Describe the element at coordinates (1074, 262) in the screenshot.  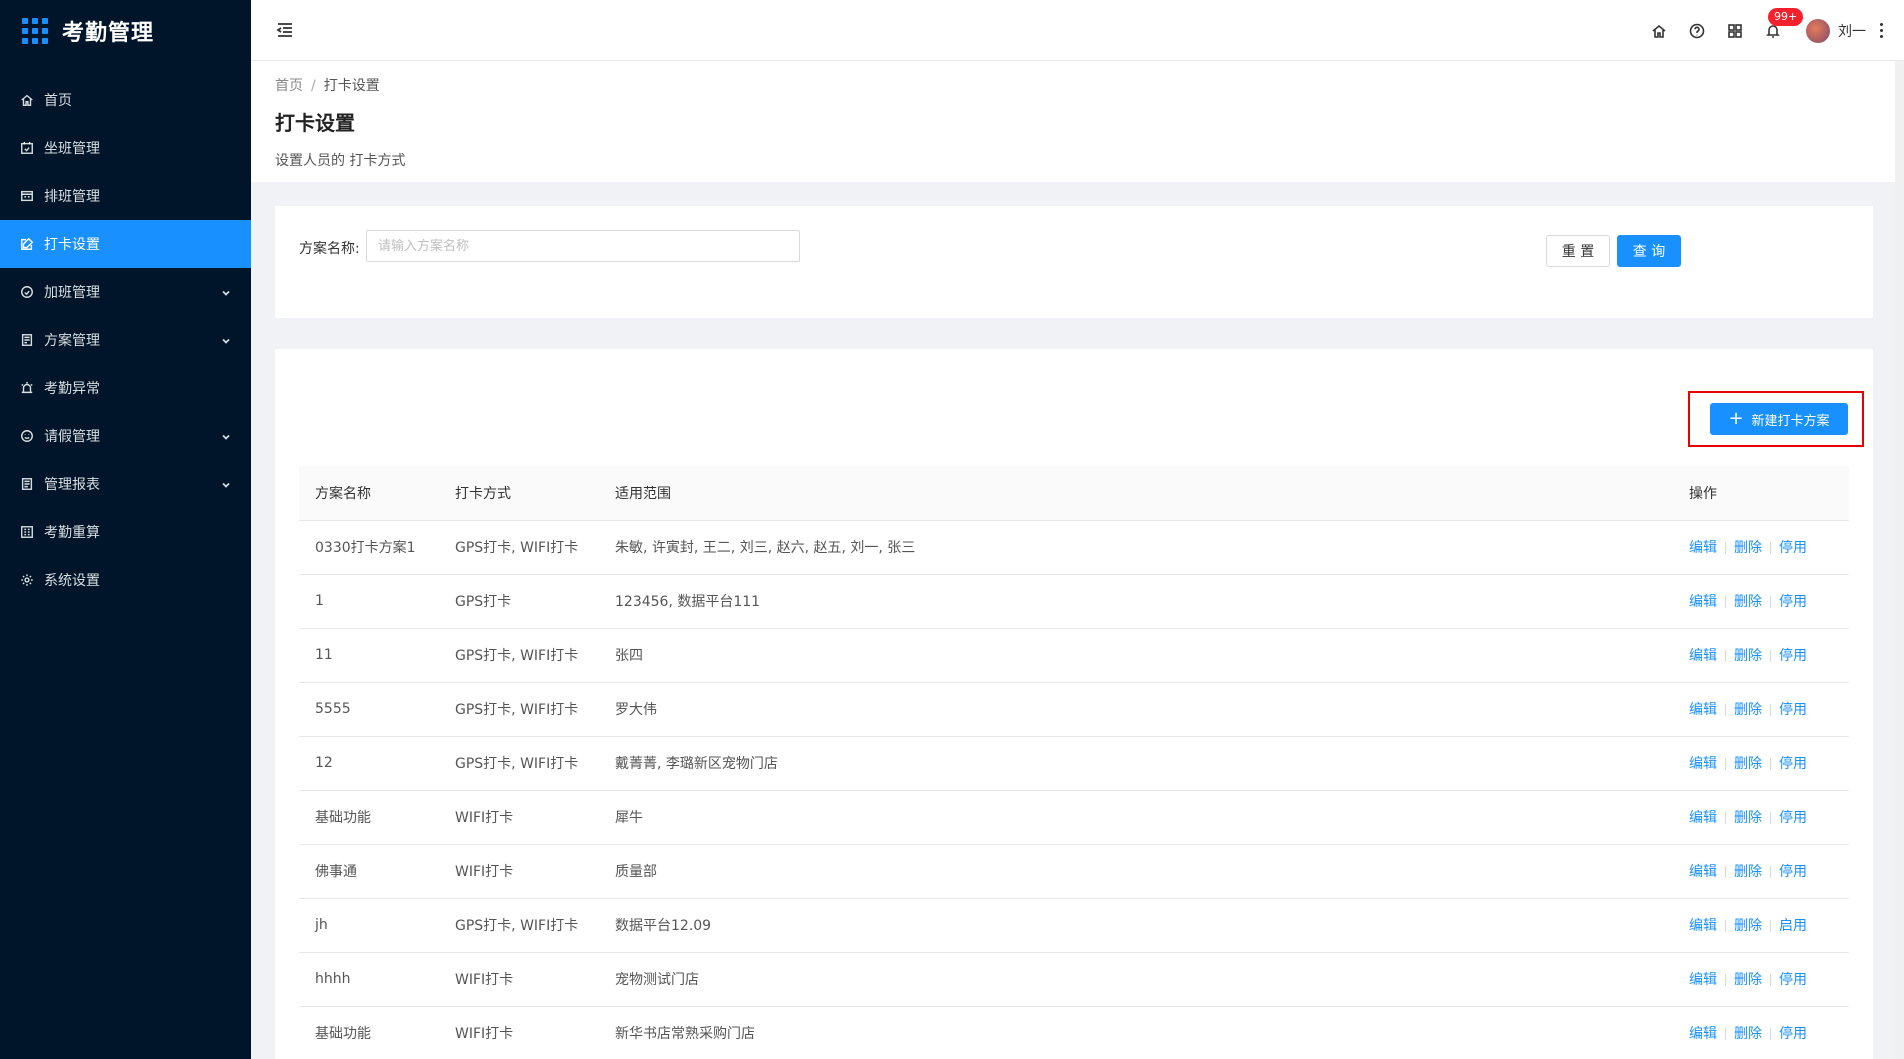
I see `search-panel: 方案名称: 重 置 查 询` at that location.